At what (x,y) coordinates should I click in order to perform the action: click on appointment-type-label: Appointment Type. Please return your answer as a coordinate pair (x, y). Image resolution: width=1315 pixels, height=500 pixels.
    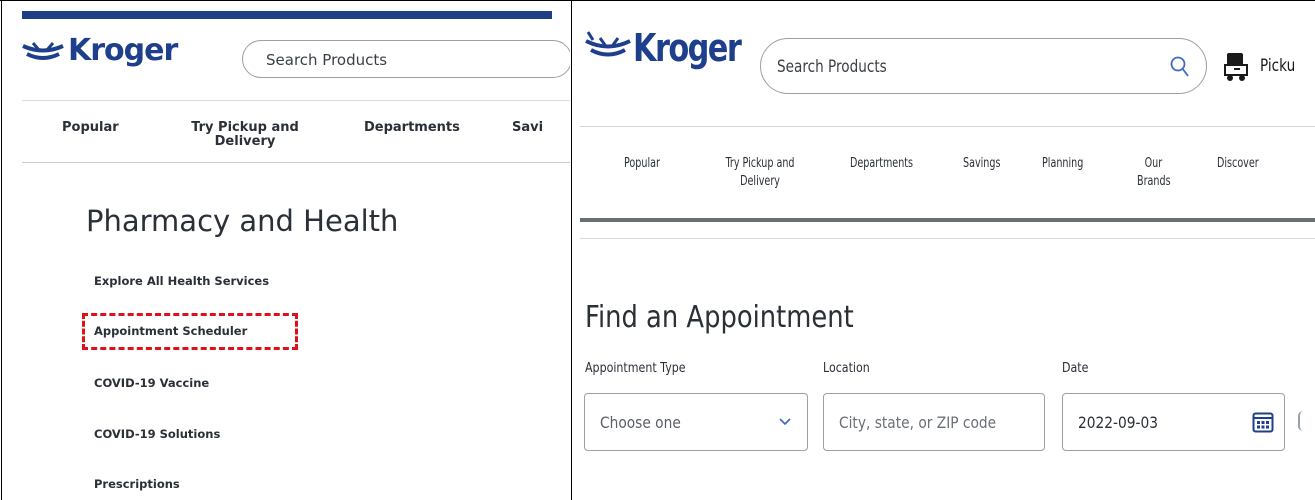
    Looking at the image, I should click on (635, 368).